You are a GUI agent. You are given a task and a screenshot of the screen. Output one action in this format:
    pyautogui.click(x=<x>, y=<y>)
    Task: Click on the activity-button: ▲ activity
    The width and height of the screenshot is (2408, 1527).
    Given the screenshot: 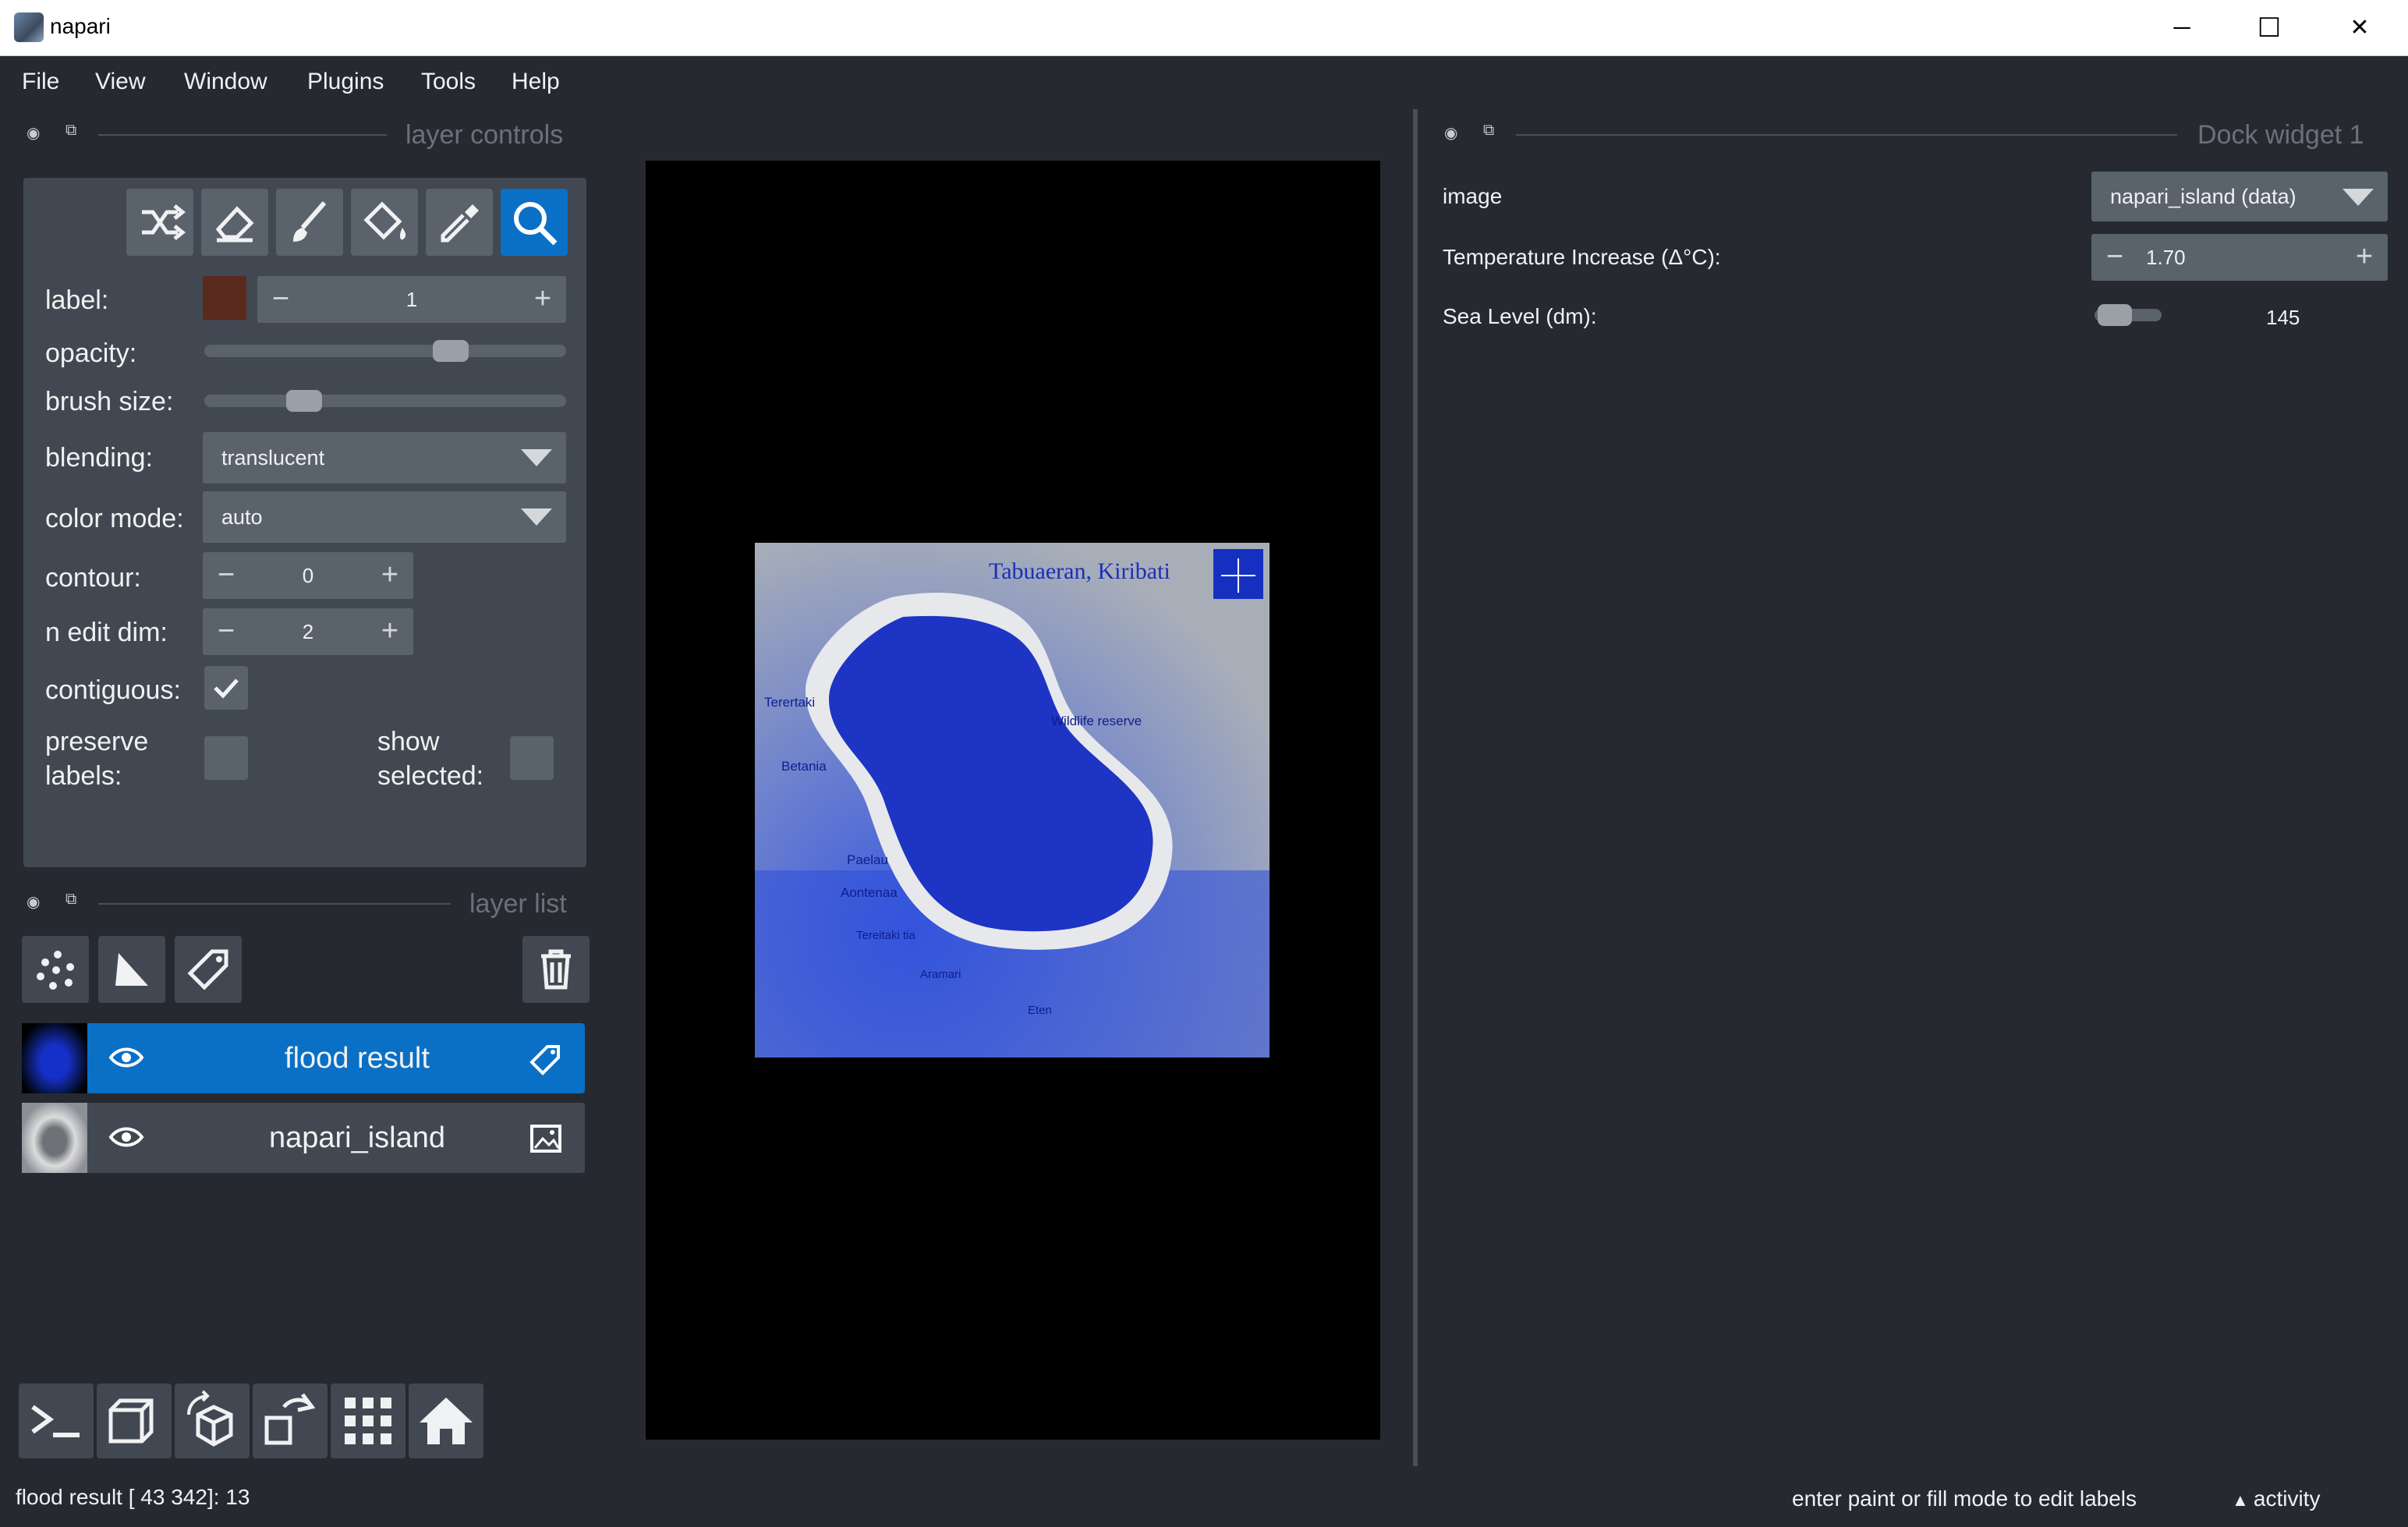 What is the action you would take?
    pyautogui.click(x=2276, y=1499)
    